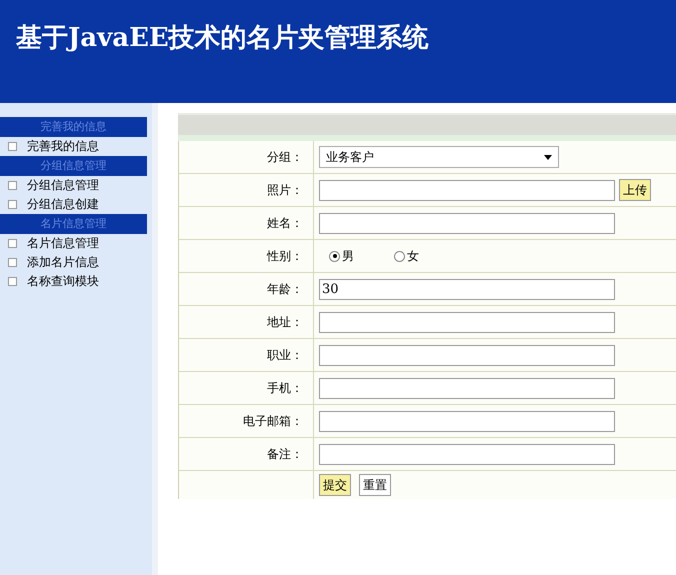 The width and height of the screenshot is (676, 575). What do you see at coordinates (73, 166) in the screenshot?
I see `section-heading: 分组信息管理` at bounding box center [73, 166].